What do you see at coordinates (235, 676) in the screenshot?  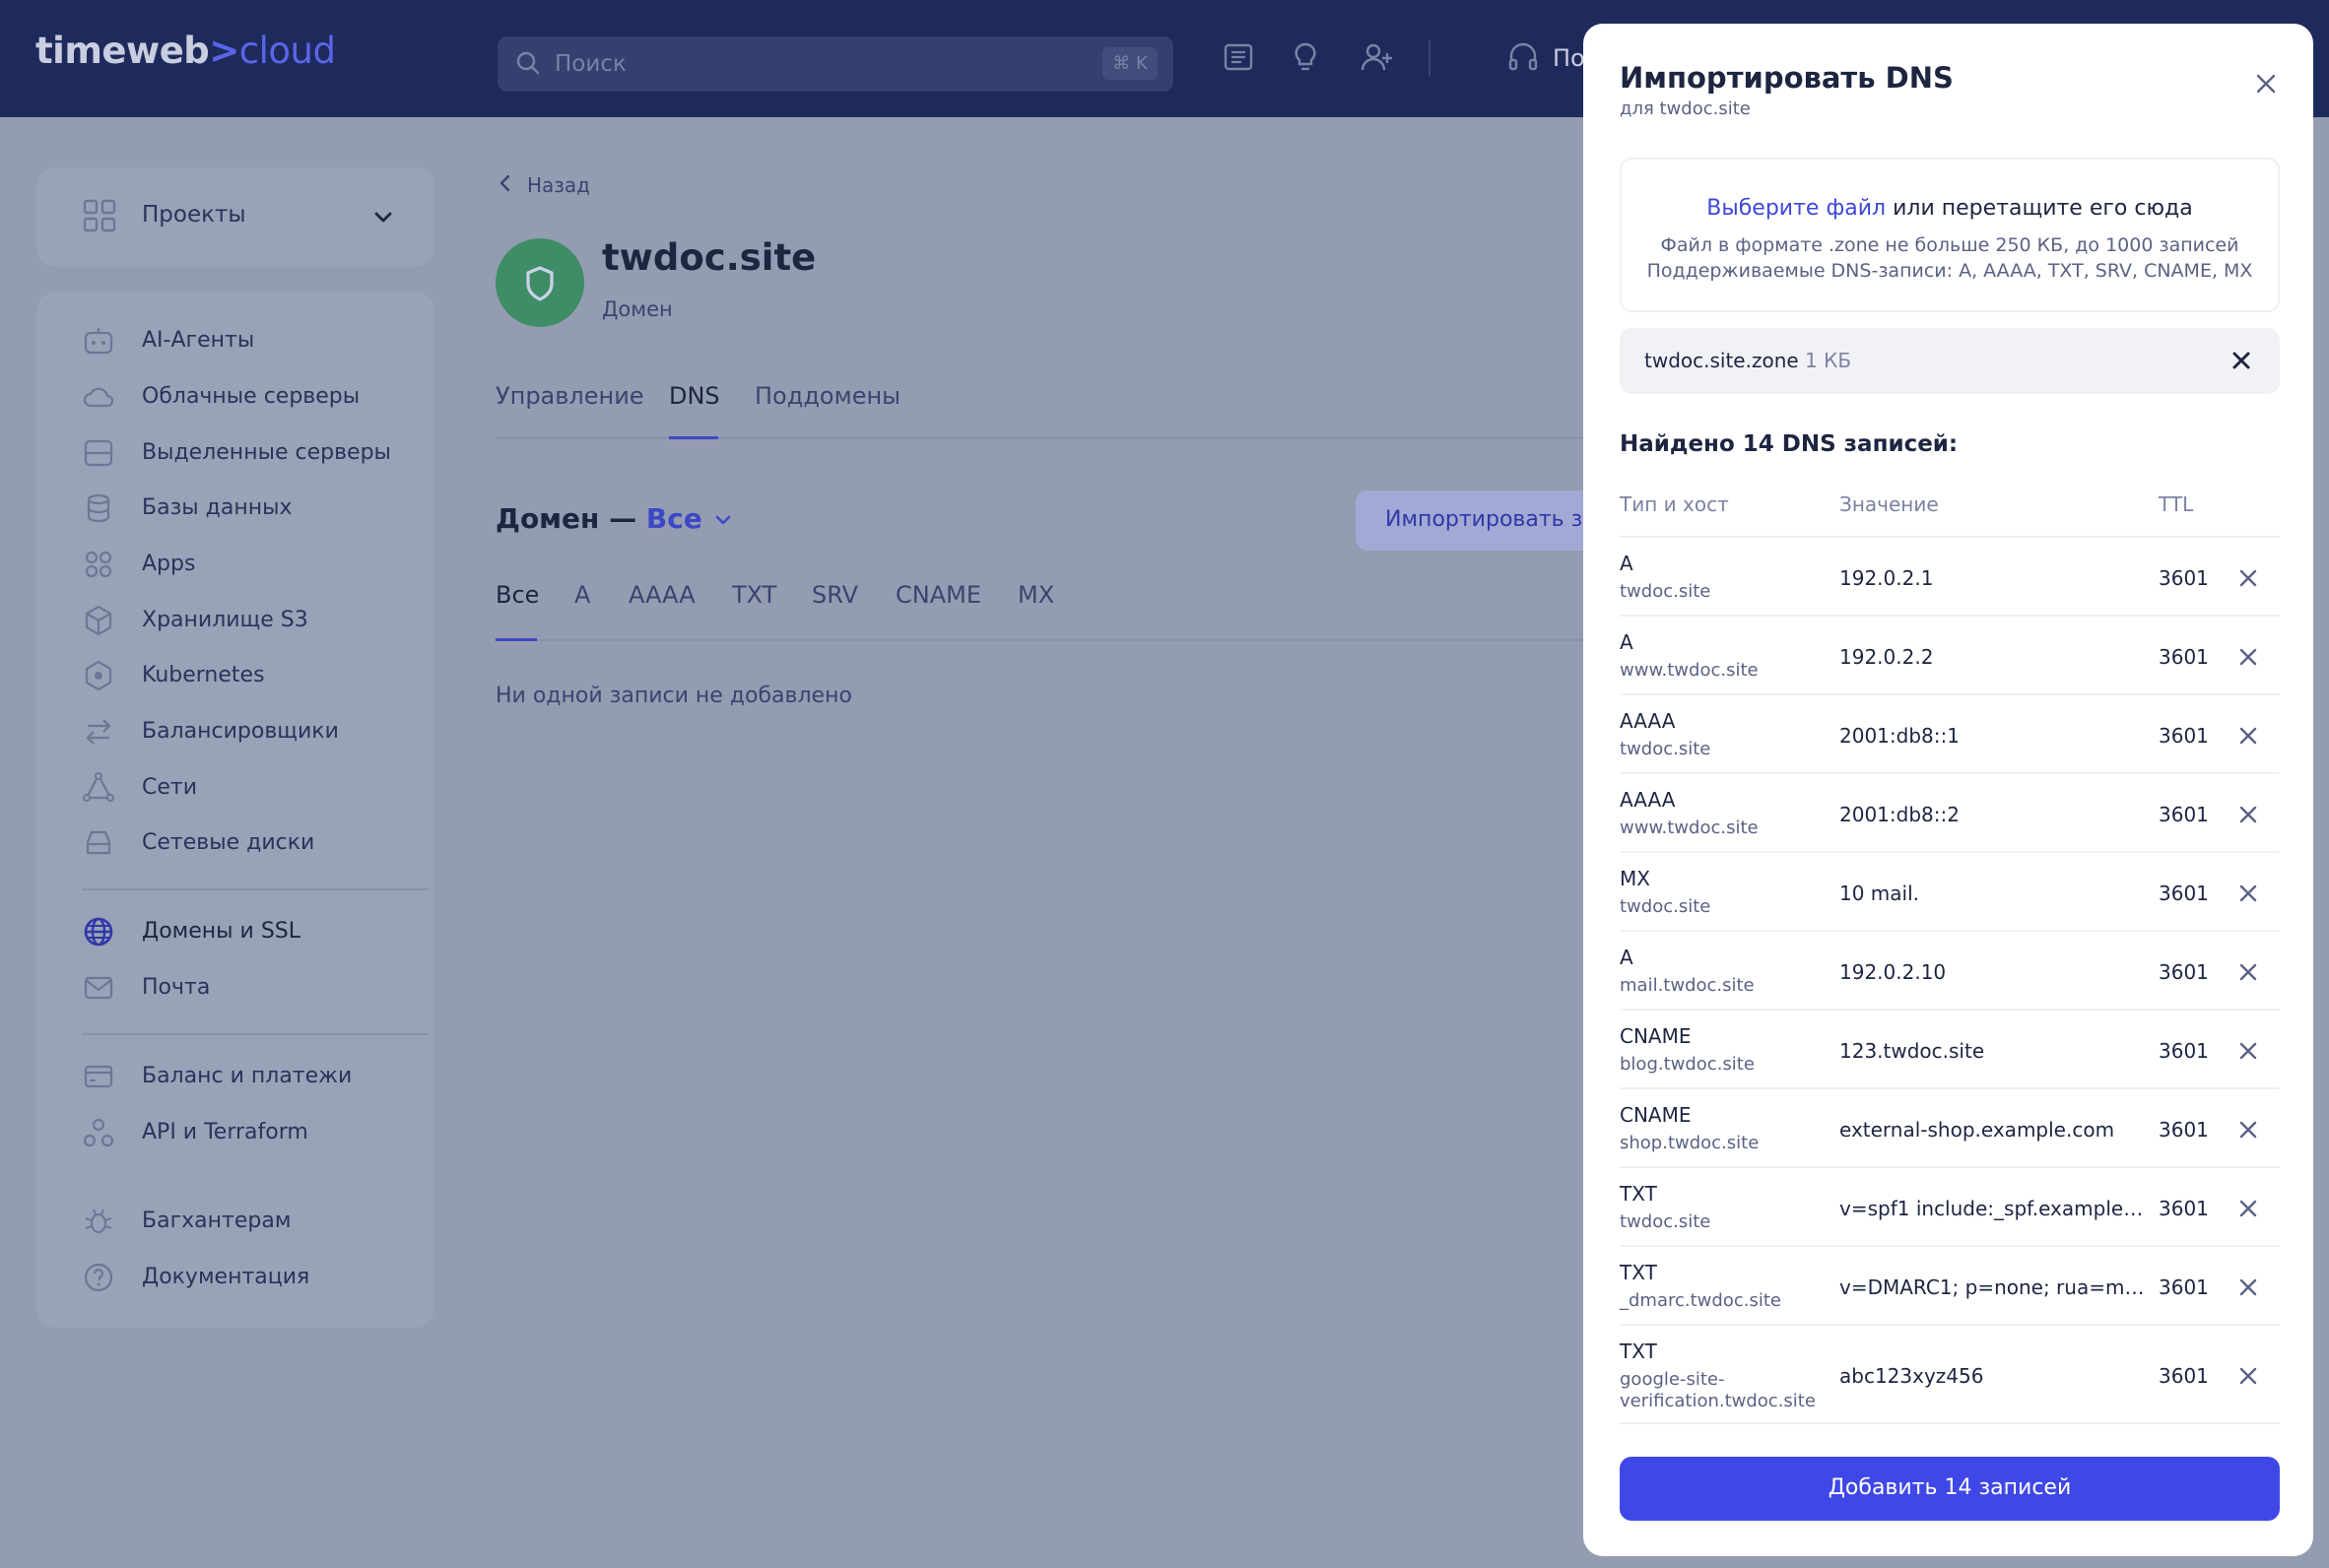 I see `sidebar-item-kubernetes: Kubernetes` at bounding box center [235, 676].